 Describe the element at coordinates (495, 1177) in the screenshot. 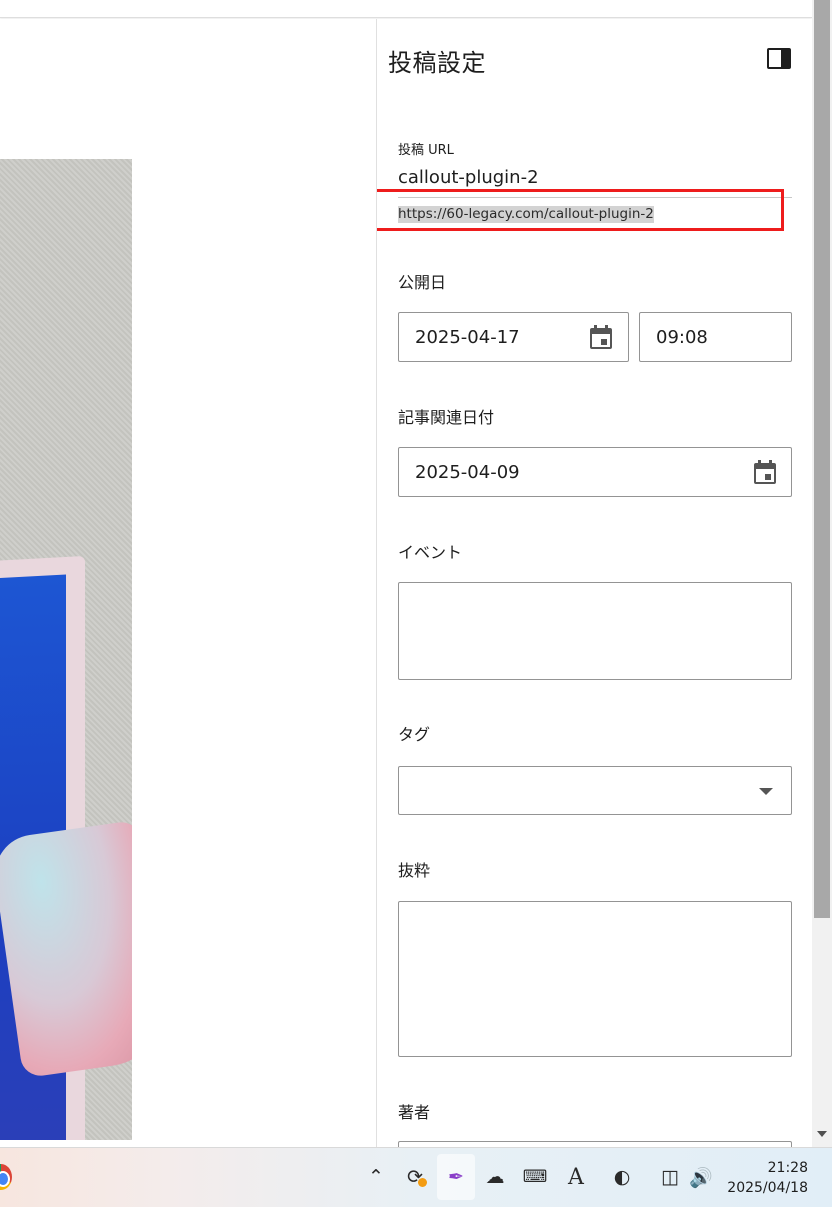

I see `onedrive-cloud-icon: ☁` at that location.